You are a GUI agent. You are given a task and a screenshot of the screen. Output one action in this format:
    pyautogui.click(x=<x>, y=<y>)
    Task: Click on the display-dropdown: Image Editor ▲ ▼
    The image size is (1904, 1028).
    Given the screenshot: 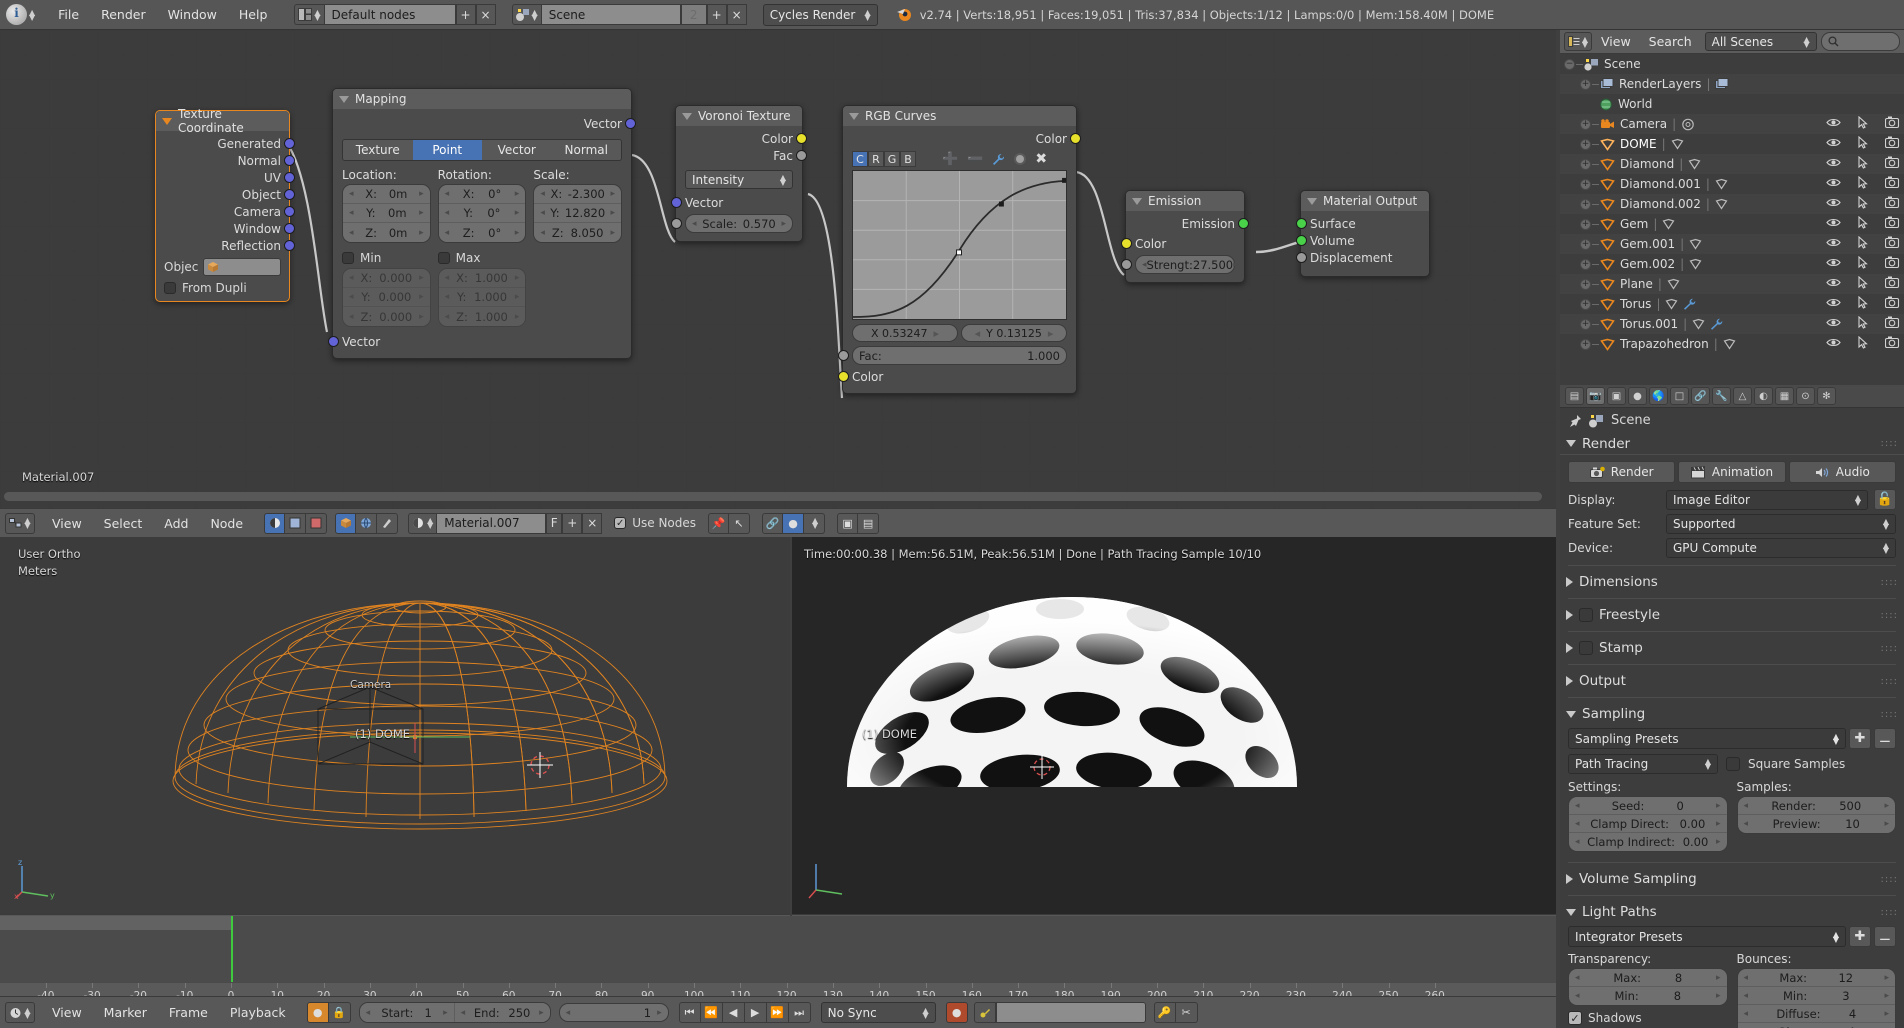 What is the action you would take?
    pyautogui.click(x=1767, y=499)
    